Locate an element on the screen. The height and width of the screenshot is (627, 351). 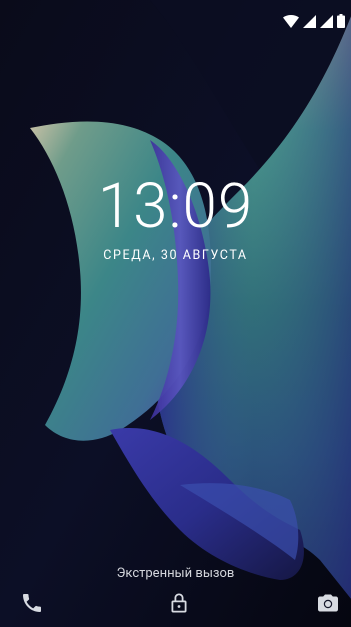
phone-icon is located at coordinates (32, 603).